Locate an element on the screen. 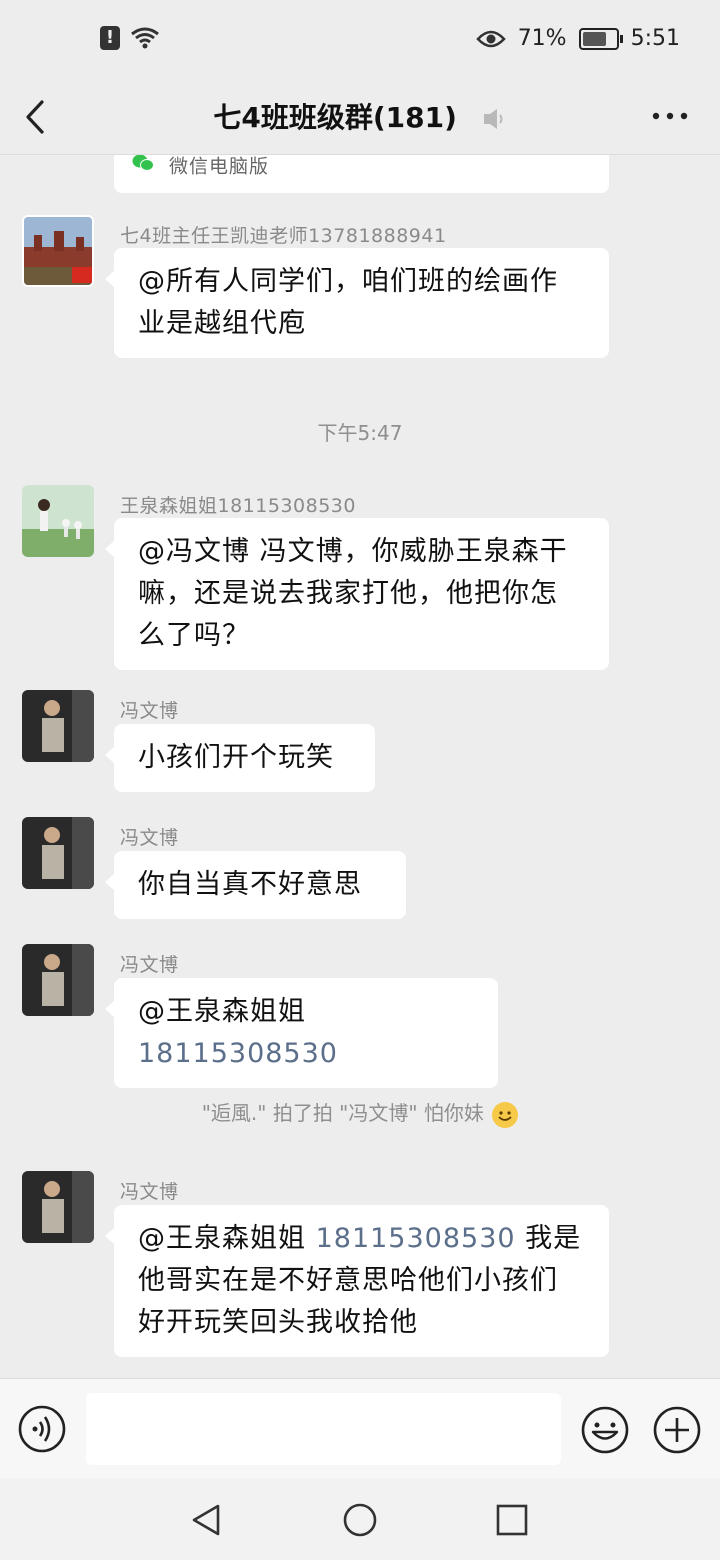  emoji-icon is located at coordinates (605, 1430).